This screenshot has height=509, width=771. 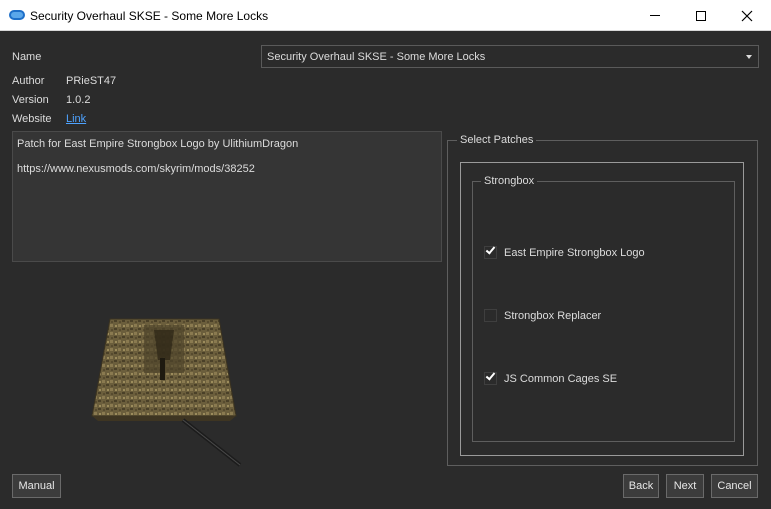 What do you see at coordinates (497, 140) in the screenshot?
I see `select-patches-title: Select Patches` at bounding box center [497, 140].